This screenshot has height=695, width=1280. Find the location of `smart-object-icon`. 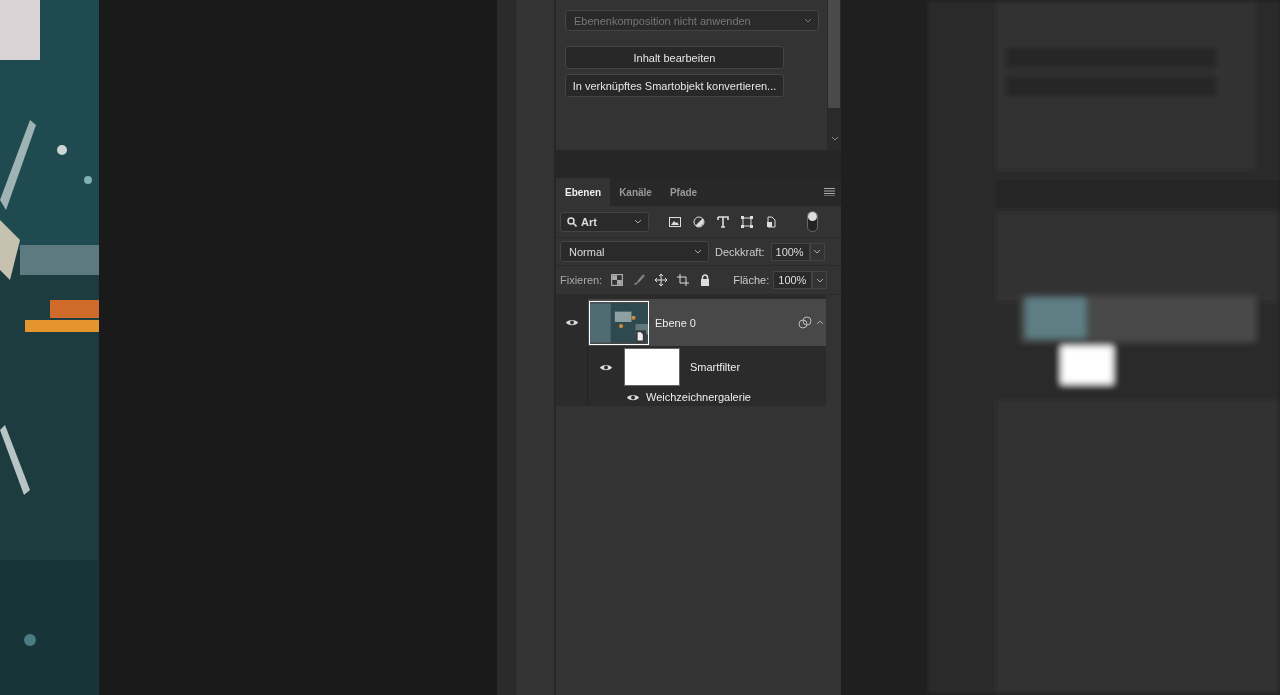

smart-object-icon is located at coordinates (771, 221).